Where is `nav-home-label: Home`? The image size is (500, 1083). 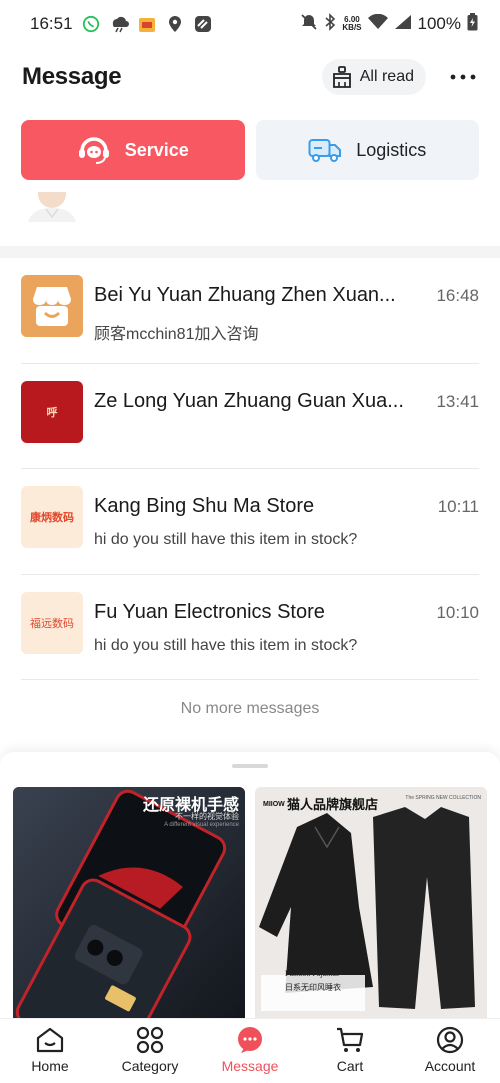 nav-home-label: Home is located at coordinates (50, 1066).